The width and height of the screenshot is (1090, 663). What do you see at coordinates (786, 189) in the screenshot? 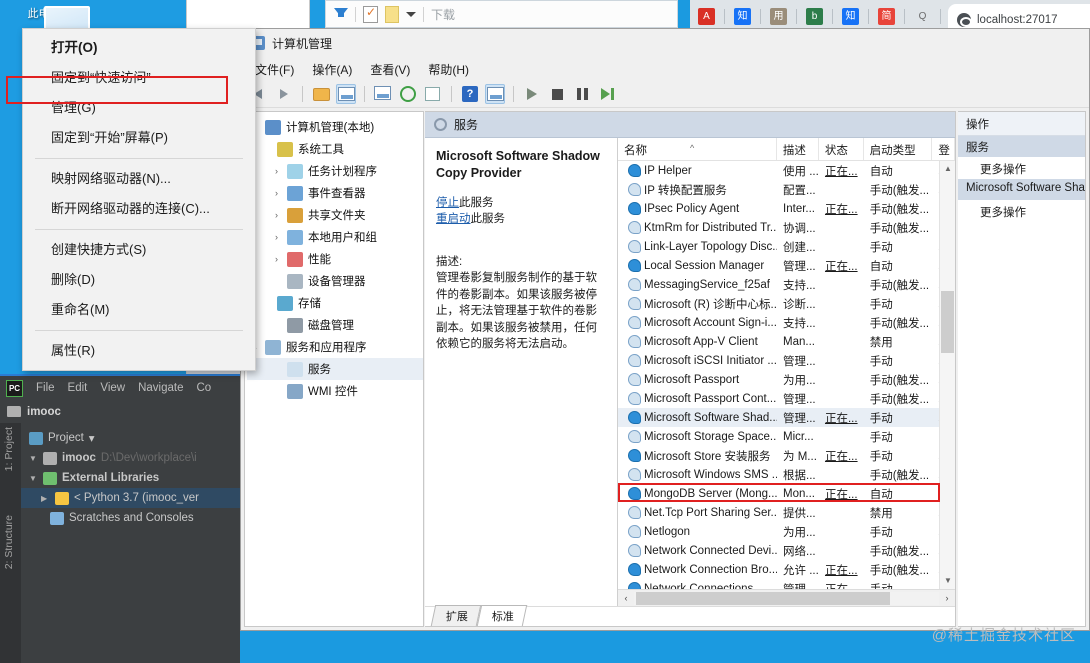
I see `service-row: IP 转换配置服务配置...手动(触发...本` at bounding box center [786, 189].